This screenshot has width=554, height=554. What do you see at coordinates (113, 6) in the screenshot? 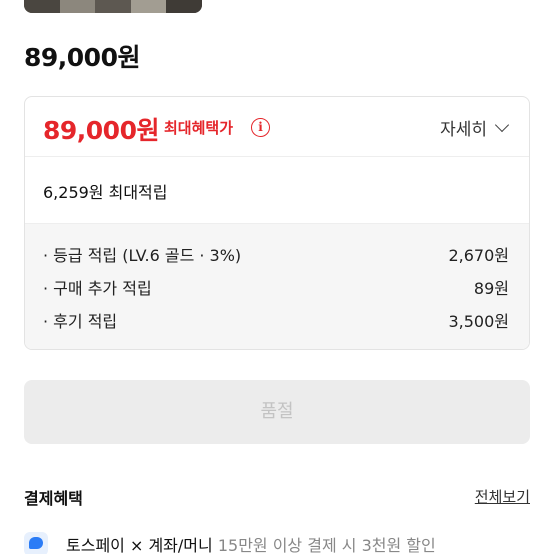
I see `product-image-strip` at bounding box center [113, 6].